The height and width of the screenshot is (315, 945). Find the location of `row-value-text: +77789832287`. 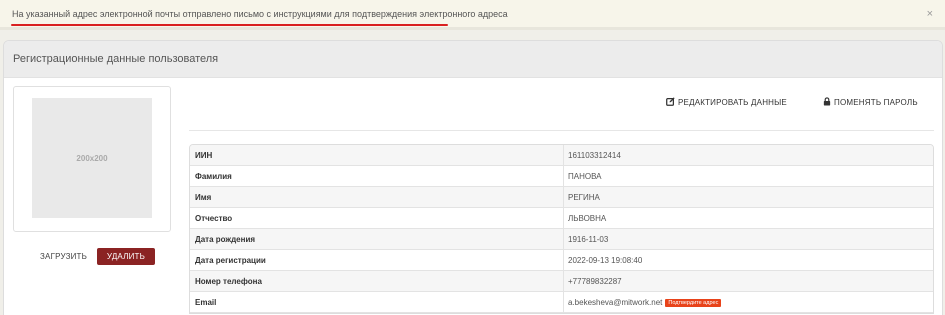

row-value-text: +77789832287 is located at coordinates (595, 281).